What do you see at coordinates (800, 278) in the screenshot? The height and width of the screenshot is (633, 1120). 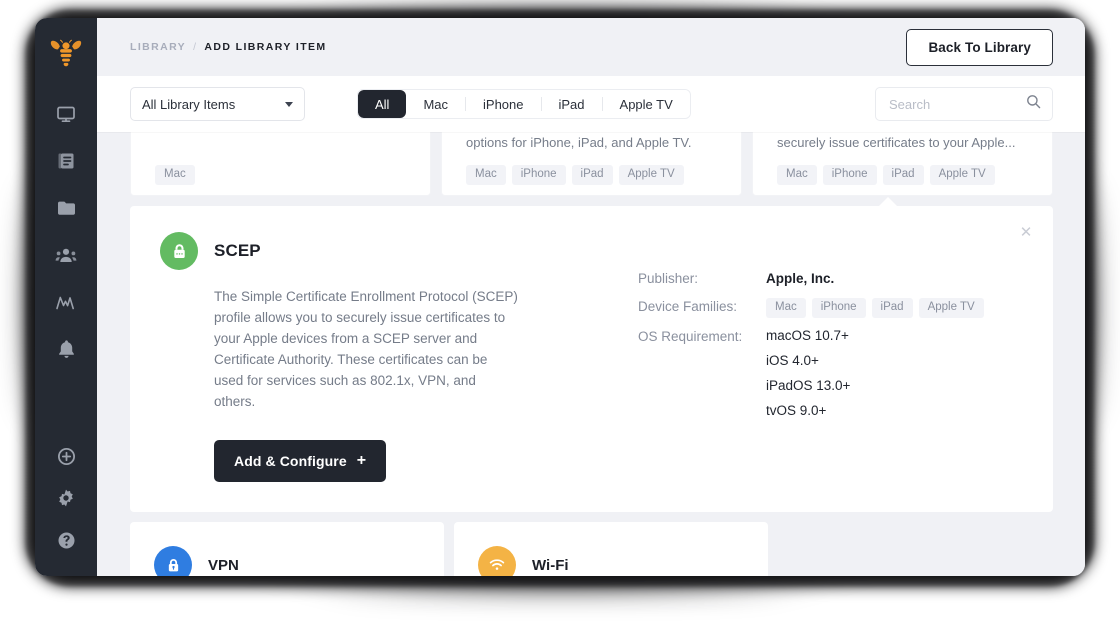 I see `publisher-value: Apple, Inc.` at bounding box center [800, 278].